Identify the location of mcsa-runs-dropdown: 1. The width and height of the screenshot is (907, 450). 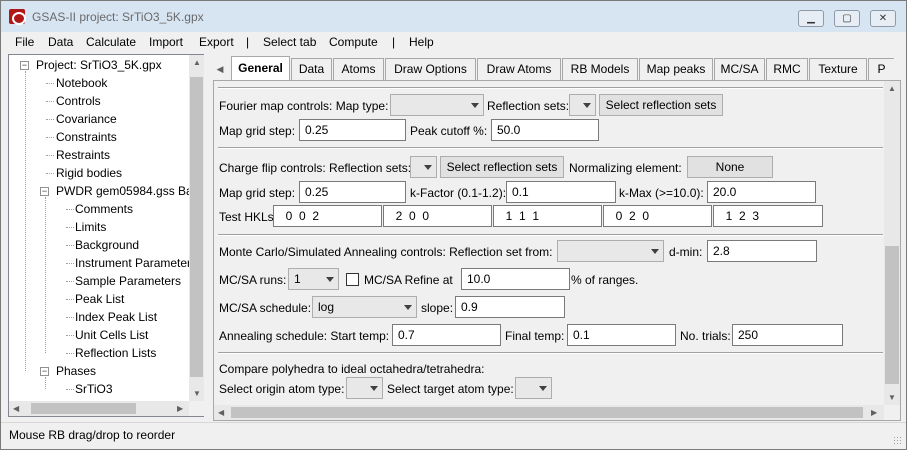
(313, 279).